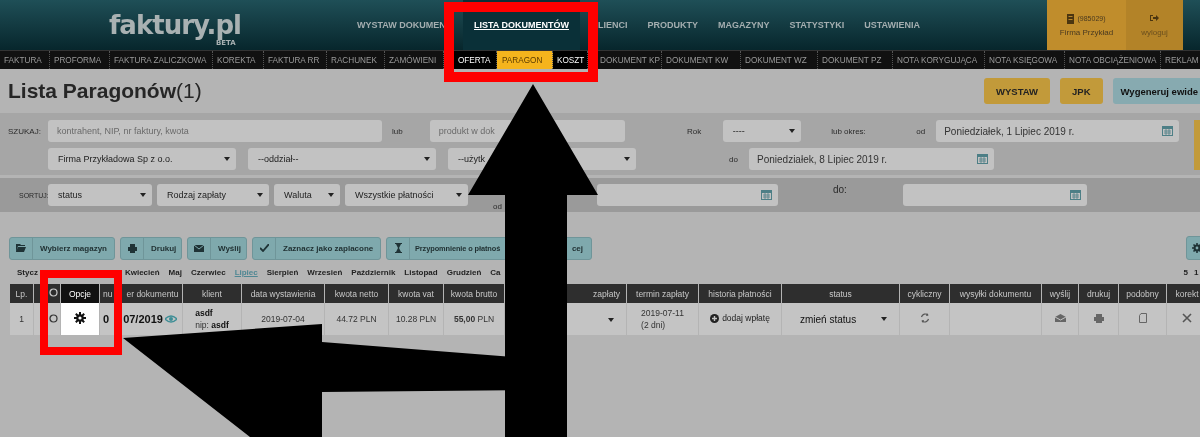  Describe the element at coordinates (570, 60) in the screenshot. I see `document-type-tab: KOSZT` at that location.